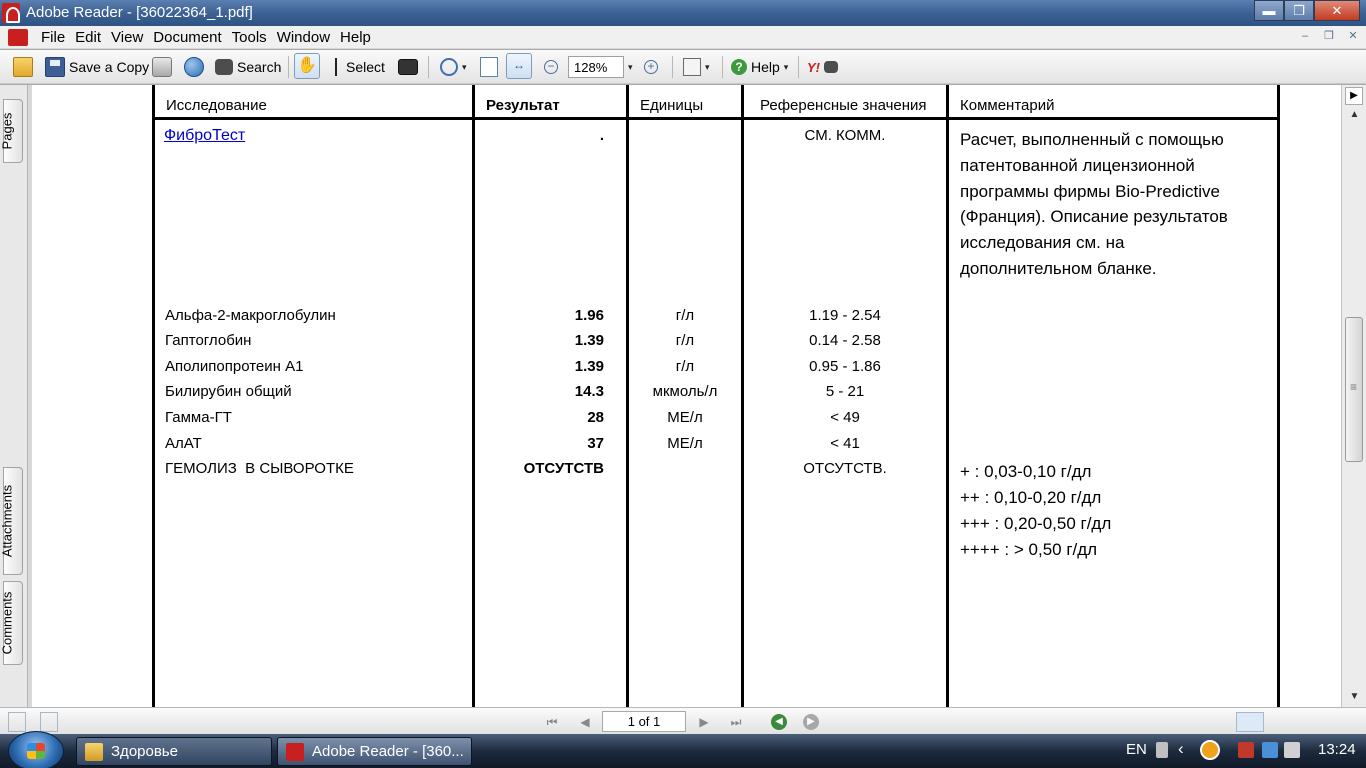  I want to click on attachments-tab: Attachments, so click(11, 521).